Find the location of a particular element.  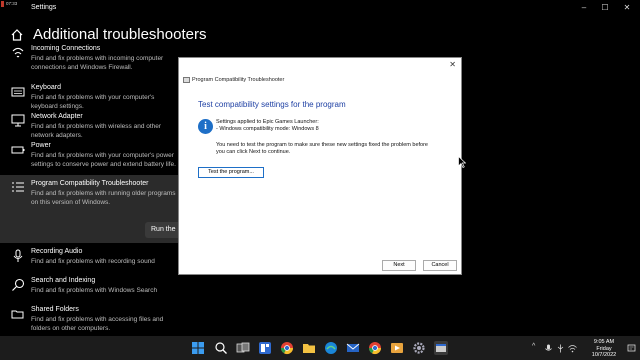

troubleshooter-icon is located at coordinates (441, 348).